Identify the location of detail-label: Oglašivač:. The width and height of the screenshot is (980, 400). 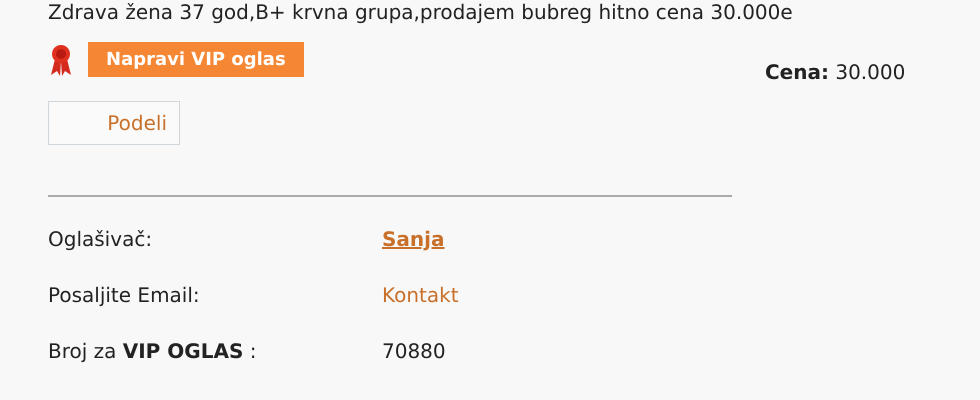
(101, 239).